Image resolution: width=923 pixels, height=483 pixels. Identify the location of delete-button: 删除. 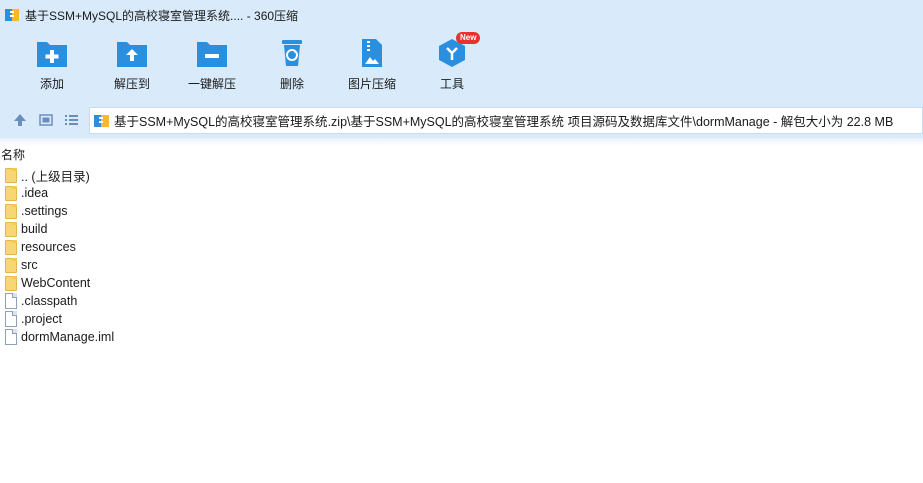
(292, 68).